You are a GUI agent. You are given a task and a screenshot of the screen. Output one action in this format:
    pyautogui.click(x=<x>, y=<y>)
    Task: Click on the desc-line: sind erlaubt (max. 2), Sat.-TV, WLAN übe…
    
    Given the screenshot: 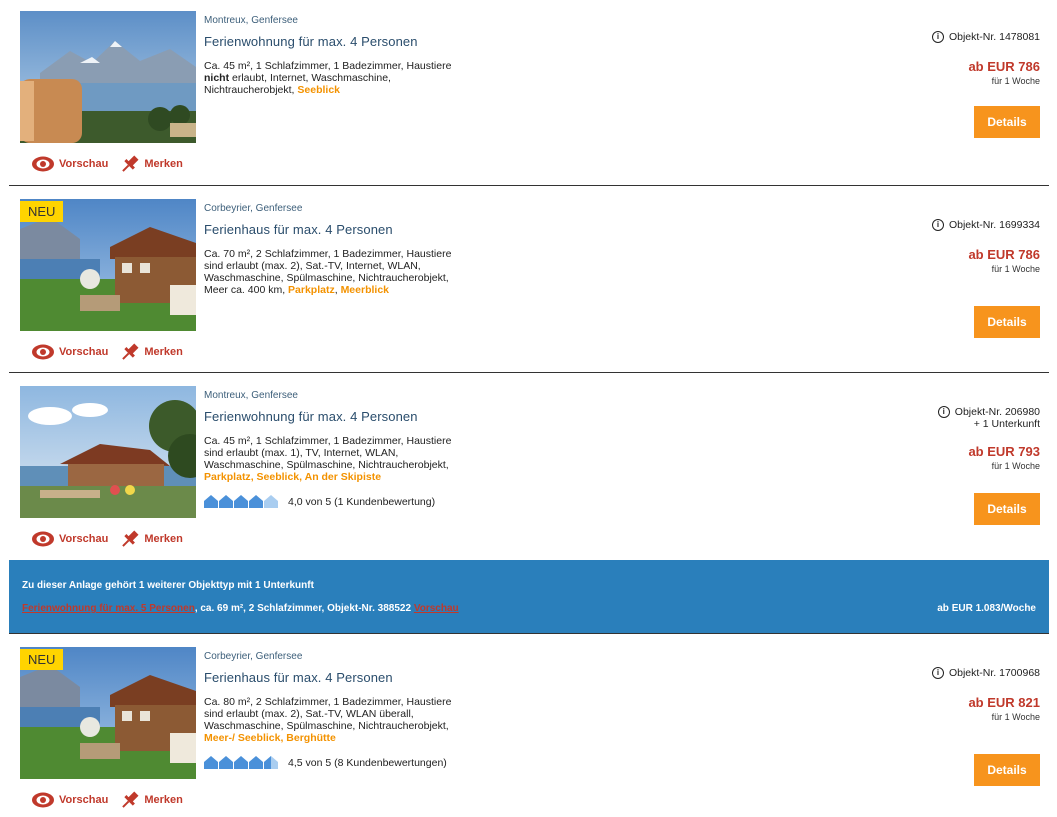 What is the action you would take?
    pyautogui.click(x=309, y=714)
    